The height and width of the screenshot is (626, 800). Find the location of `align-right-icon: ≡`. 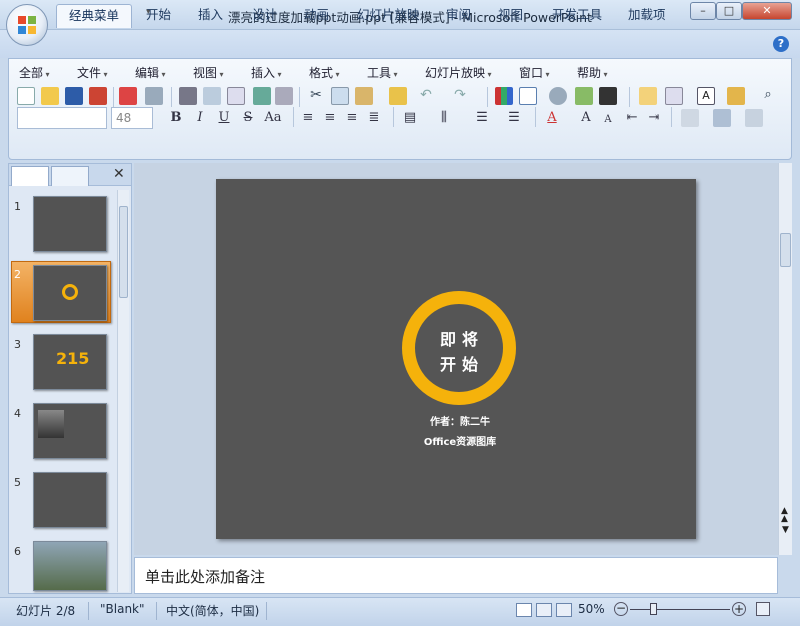

align-right-icon: ≡ is located at coordinates (352, 118).